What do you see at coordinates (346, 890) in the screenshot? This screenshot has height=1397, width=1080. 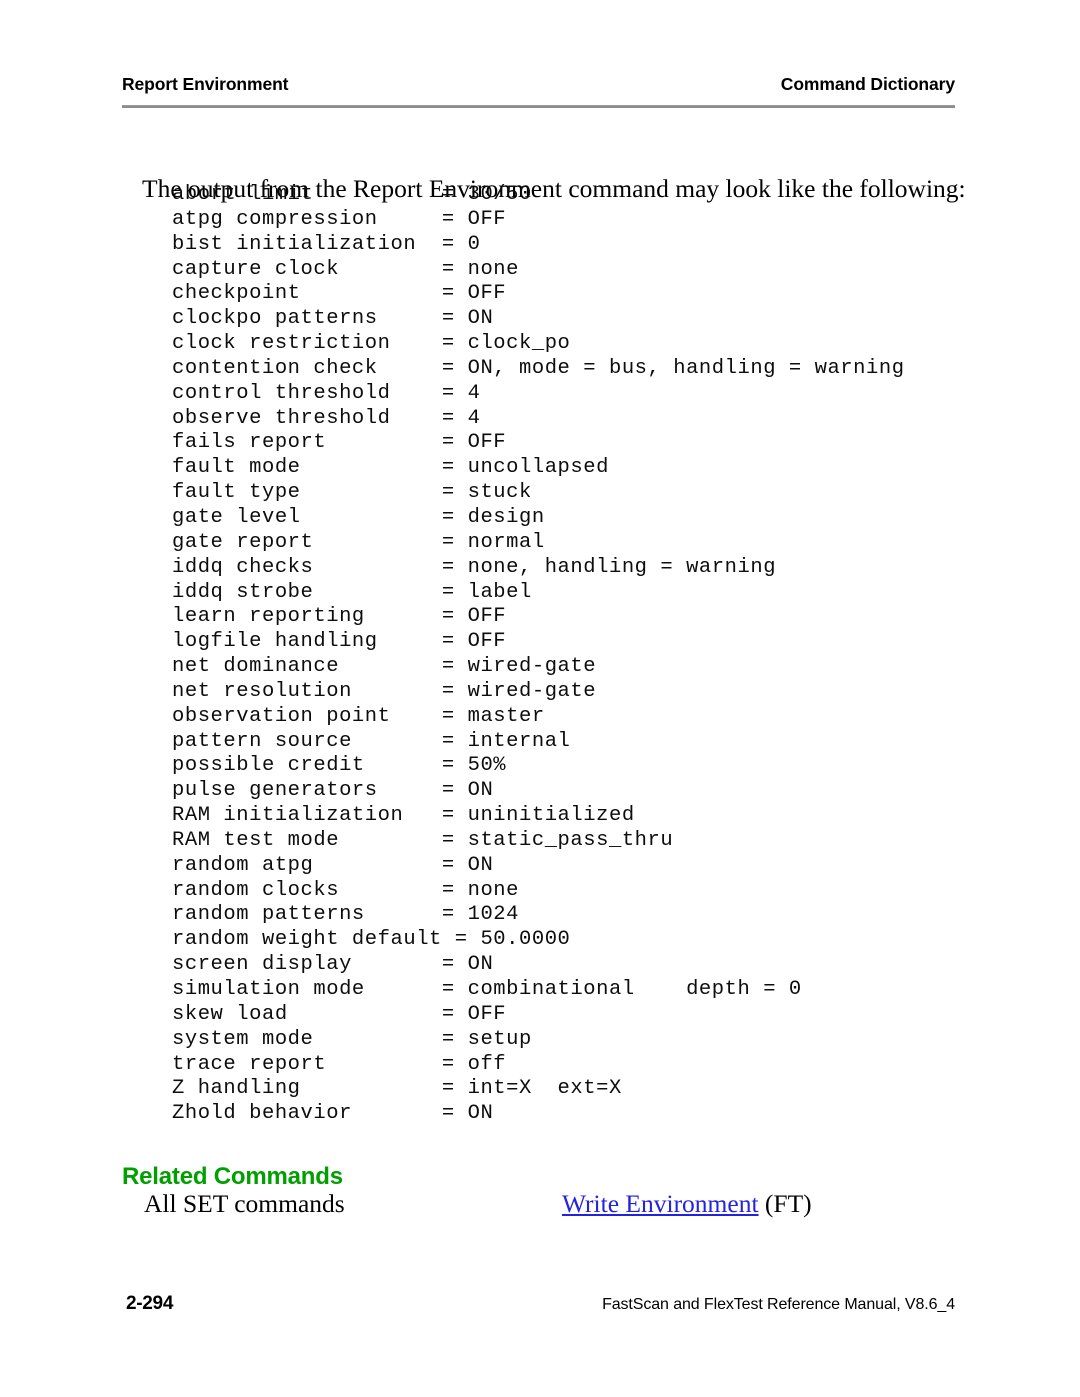 I see `listing-row: random clocks = none` at bounding box center [346, 890].